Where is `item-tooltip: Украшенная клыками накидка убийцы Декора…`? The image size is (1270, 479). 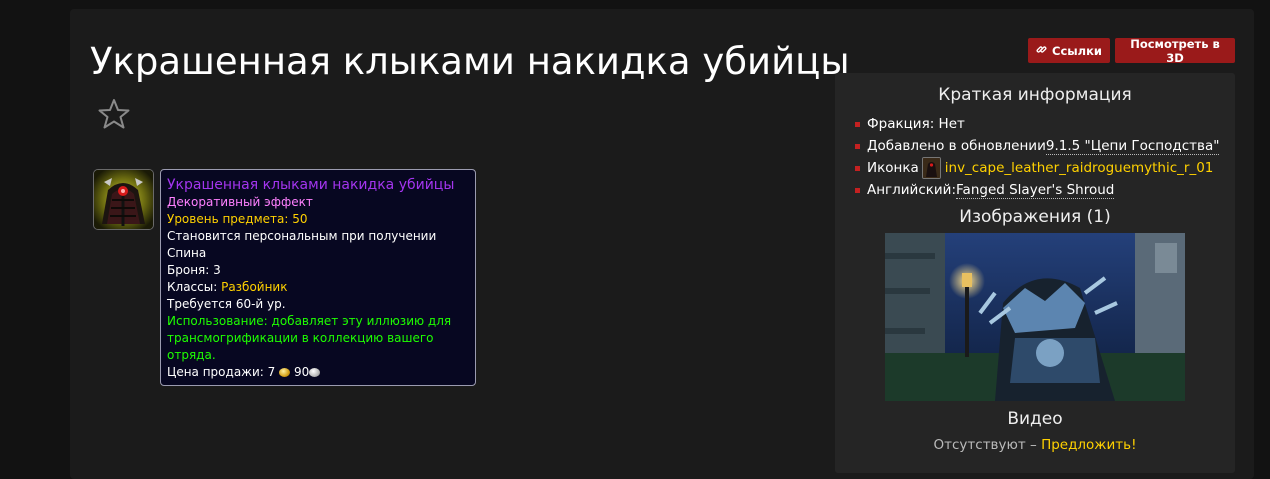
item-tooltip: Украшенная клыками накидка убийцы Декора… is located at coordinates (318, 277).